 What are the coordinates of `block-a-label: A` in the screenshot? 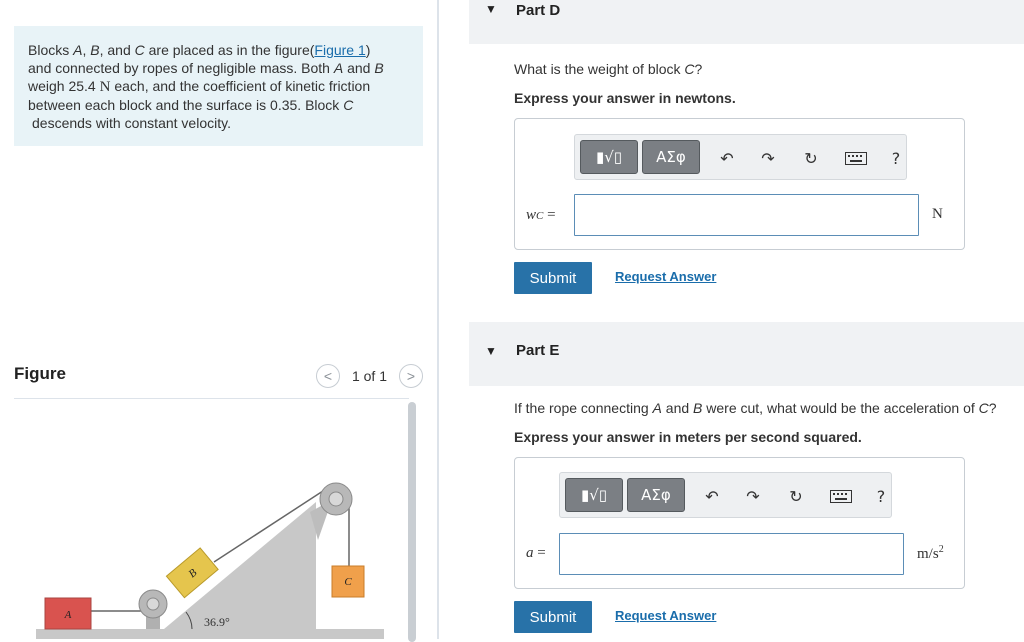 It's located at (68, 615).